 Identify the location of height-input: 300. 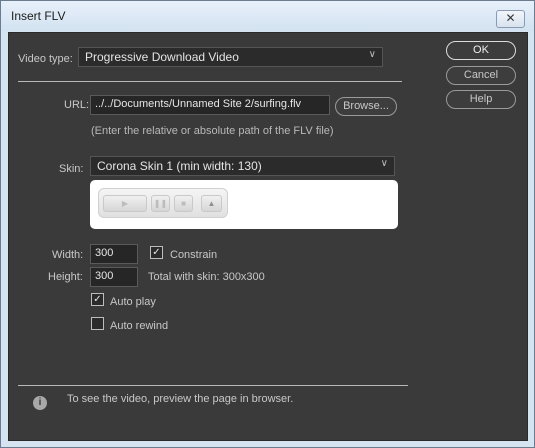
(114, 277).